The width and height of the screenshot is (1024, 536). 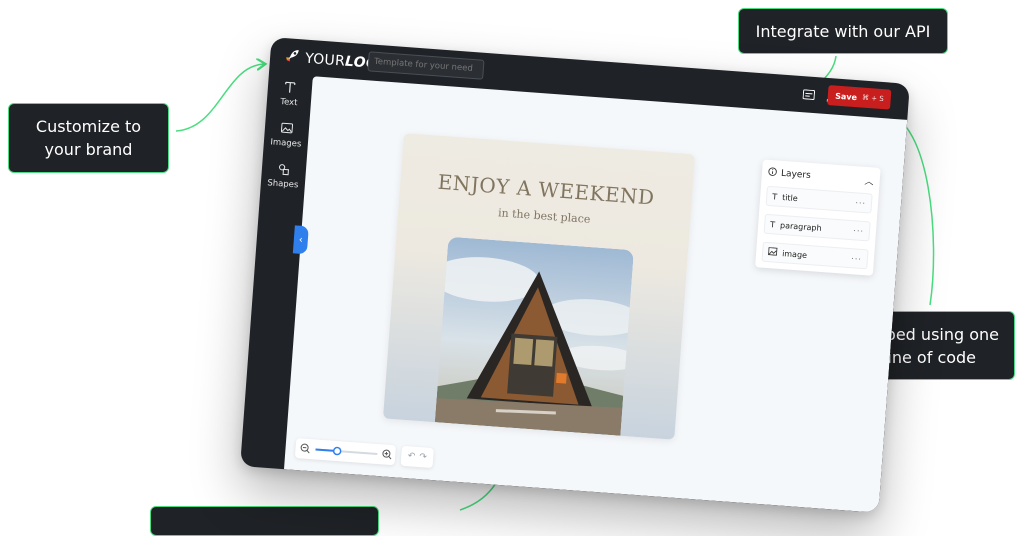 I want to click on undo-icon: ↶, so click(x=411, y=456).